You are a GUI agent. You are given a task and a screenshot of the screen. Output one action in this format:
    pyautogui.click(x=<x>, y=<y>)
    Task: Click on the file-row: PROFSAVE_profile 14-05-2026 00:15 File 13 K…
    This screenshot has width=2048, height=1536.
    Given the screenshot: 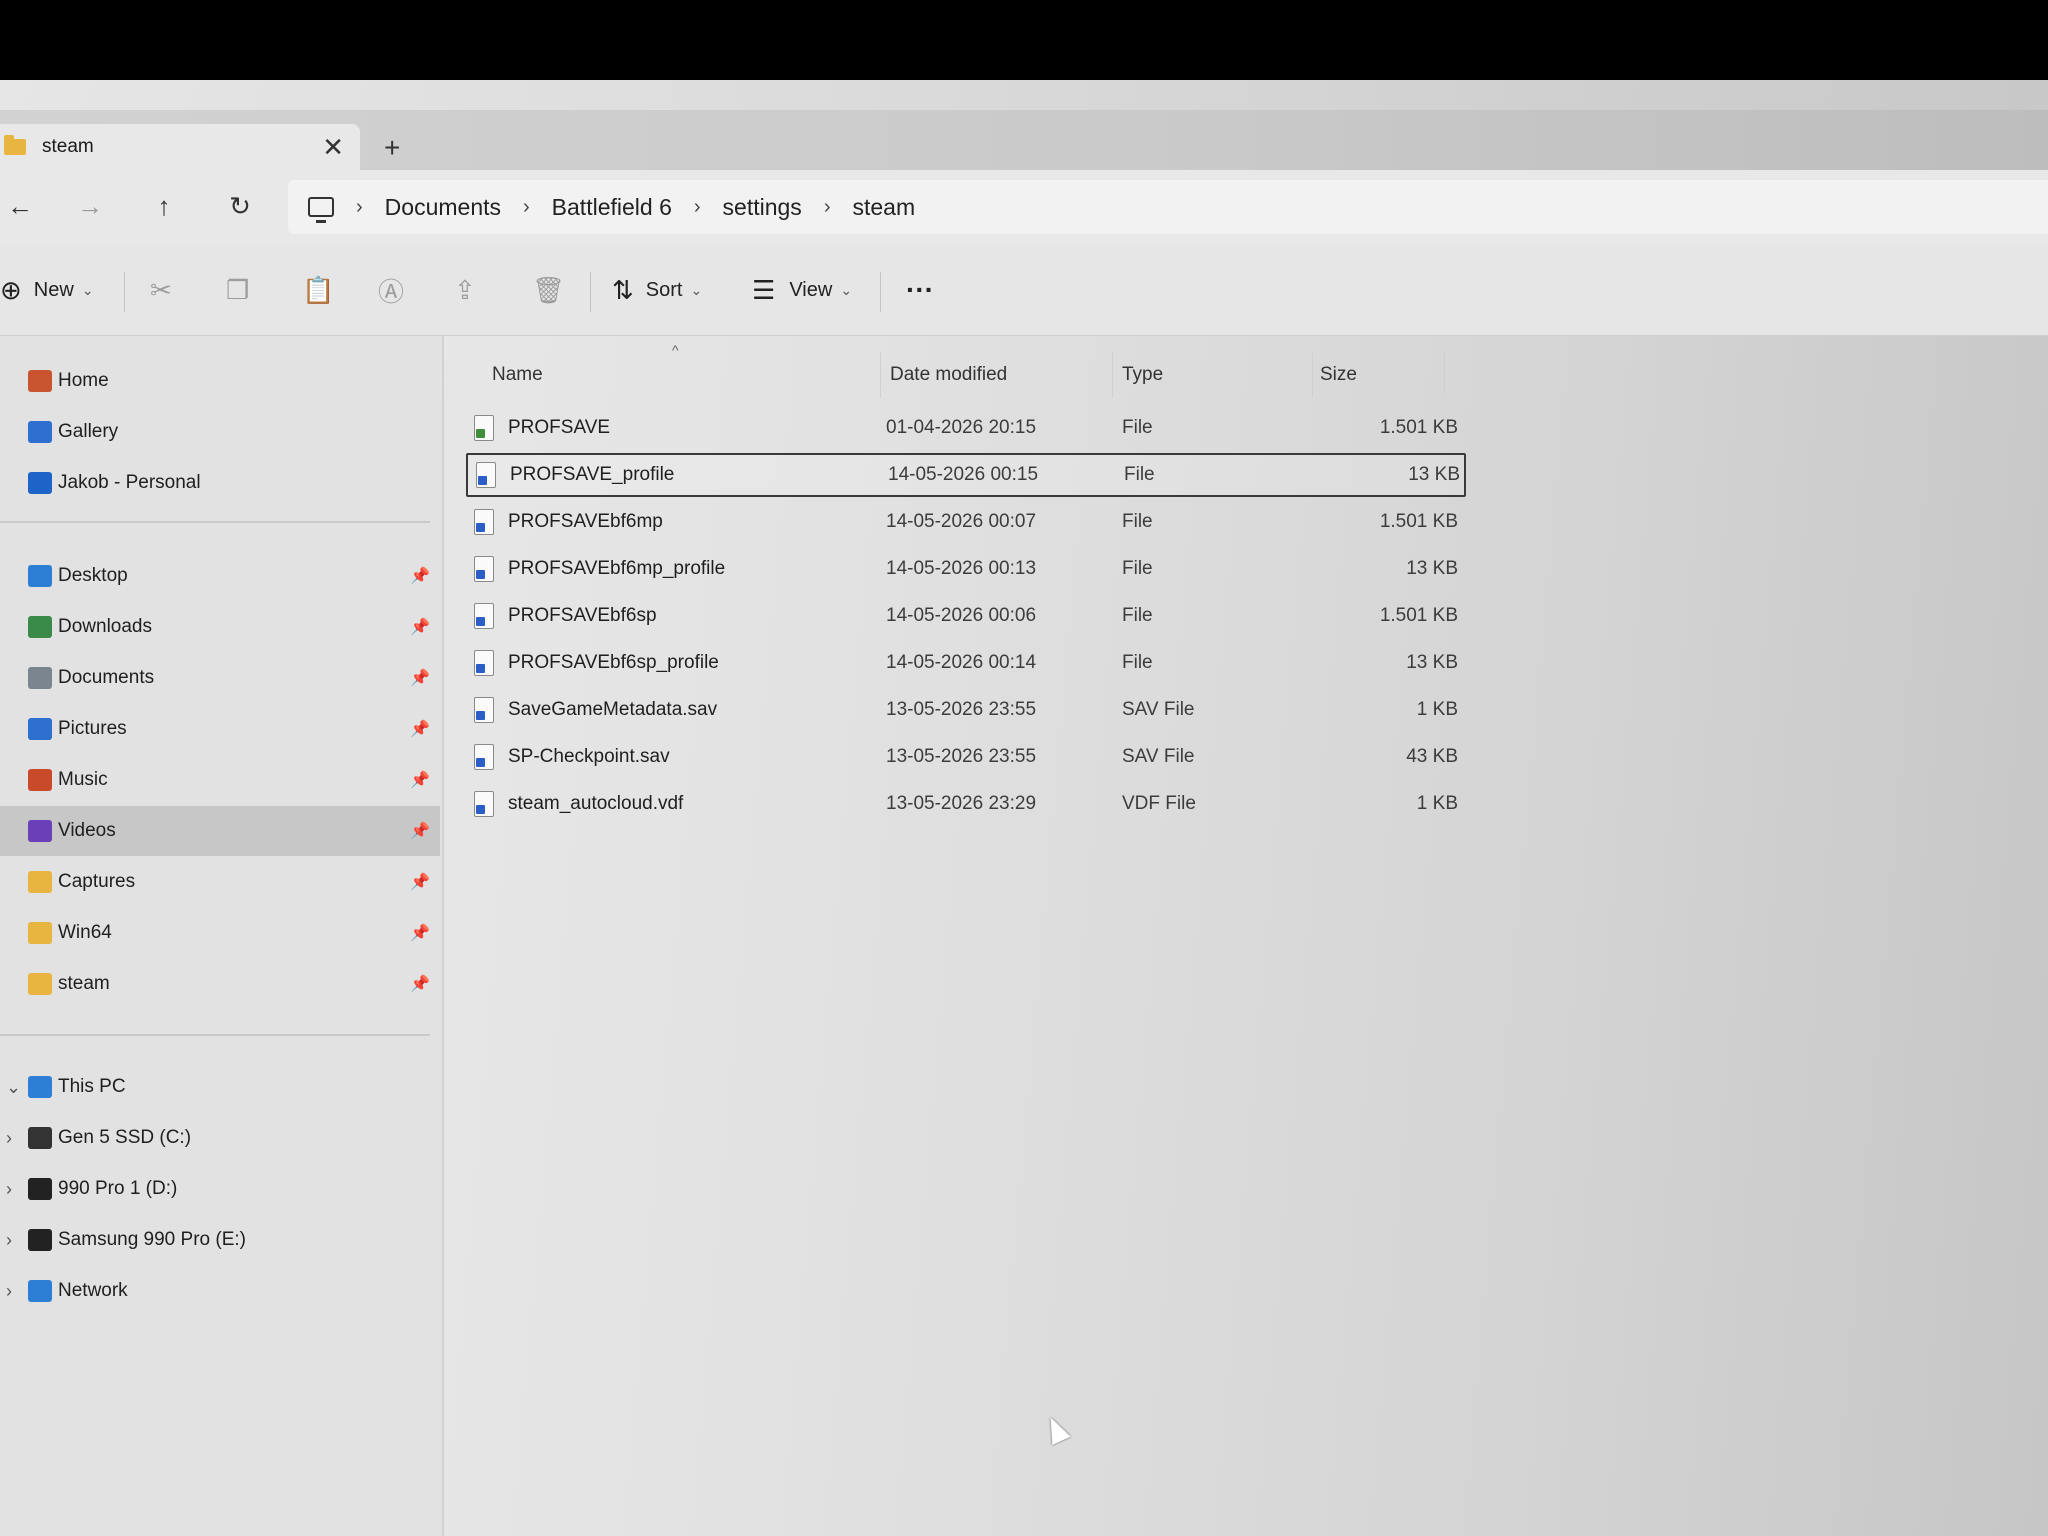 What is the action you would take?
    pyautogui.click(x=966, y=475)
    